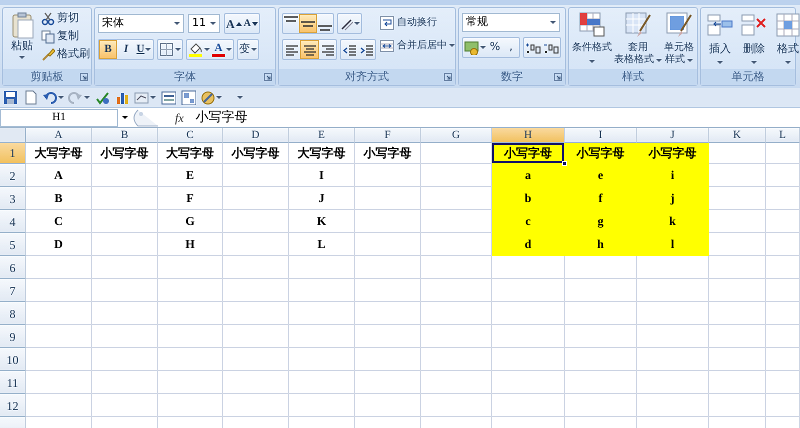 Image resolution: width=800 pixels, height=428 pixels. What do you see at coordinates (673, 221) in the screenshot?
I see `table-cell: k` at bounding box center [673, 221].